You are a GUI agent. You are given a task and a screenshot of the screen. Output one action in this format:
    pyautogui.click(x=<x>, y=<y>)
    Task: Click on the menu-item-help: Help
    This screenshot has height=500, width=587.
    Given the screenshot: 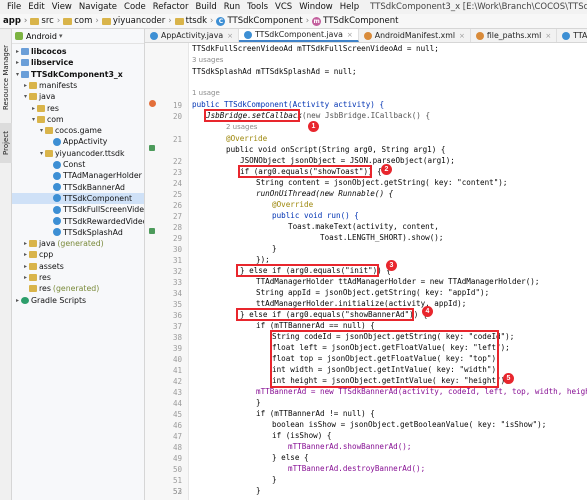 What is the action you would take?
    pyautogui.click(x=349, y=7)
    